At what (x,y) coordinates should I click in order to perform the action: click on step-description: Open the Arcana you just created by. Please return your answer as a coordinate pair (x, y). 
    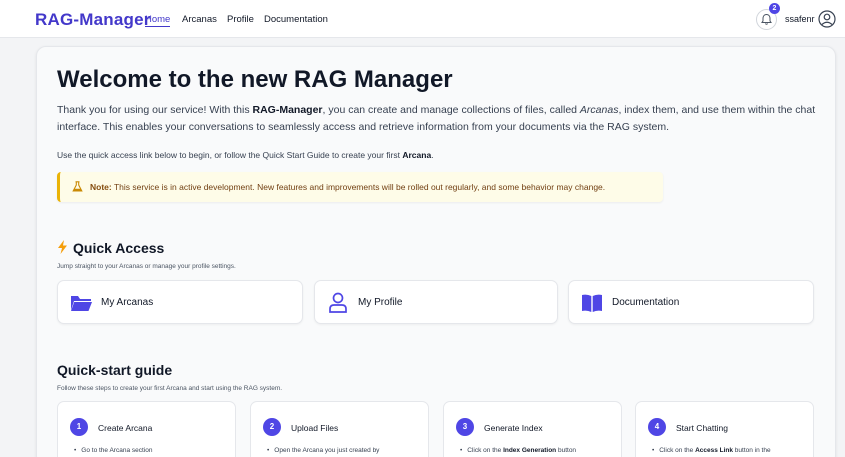
    Looking at the image, I should click on (323, 450).